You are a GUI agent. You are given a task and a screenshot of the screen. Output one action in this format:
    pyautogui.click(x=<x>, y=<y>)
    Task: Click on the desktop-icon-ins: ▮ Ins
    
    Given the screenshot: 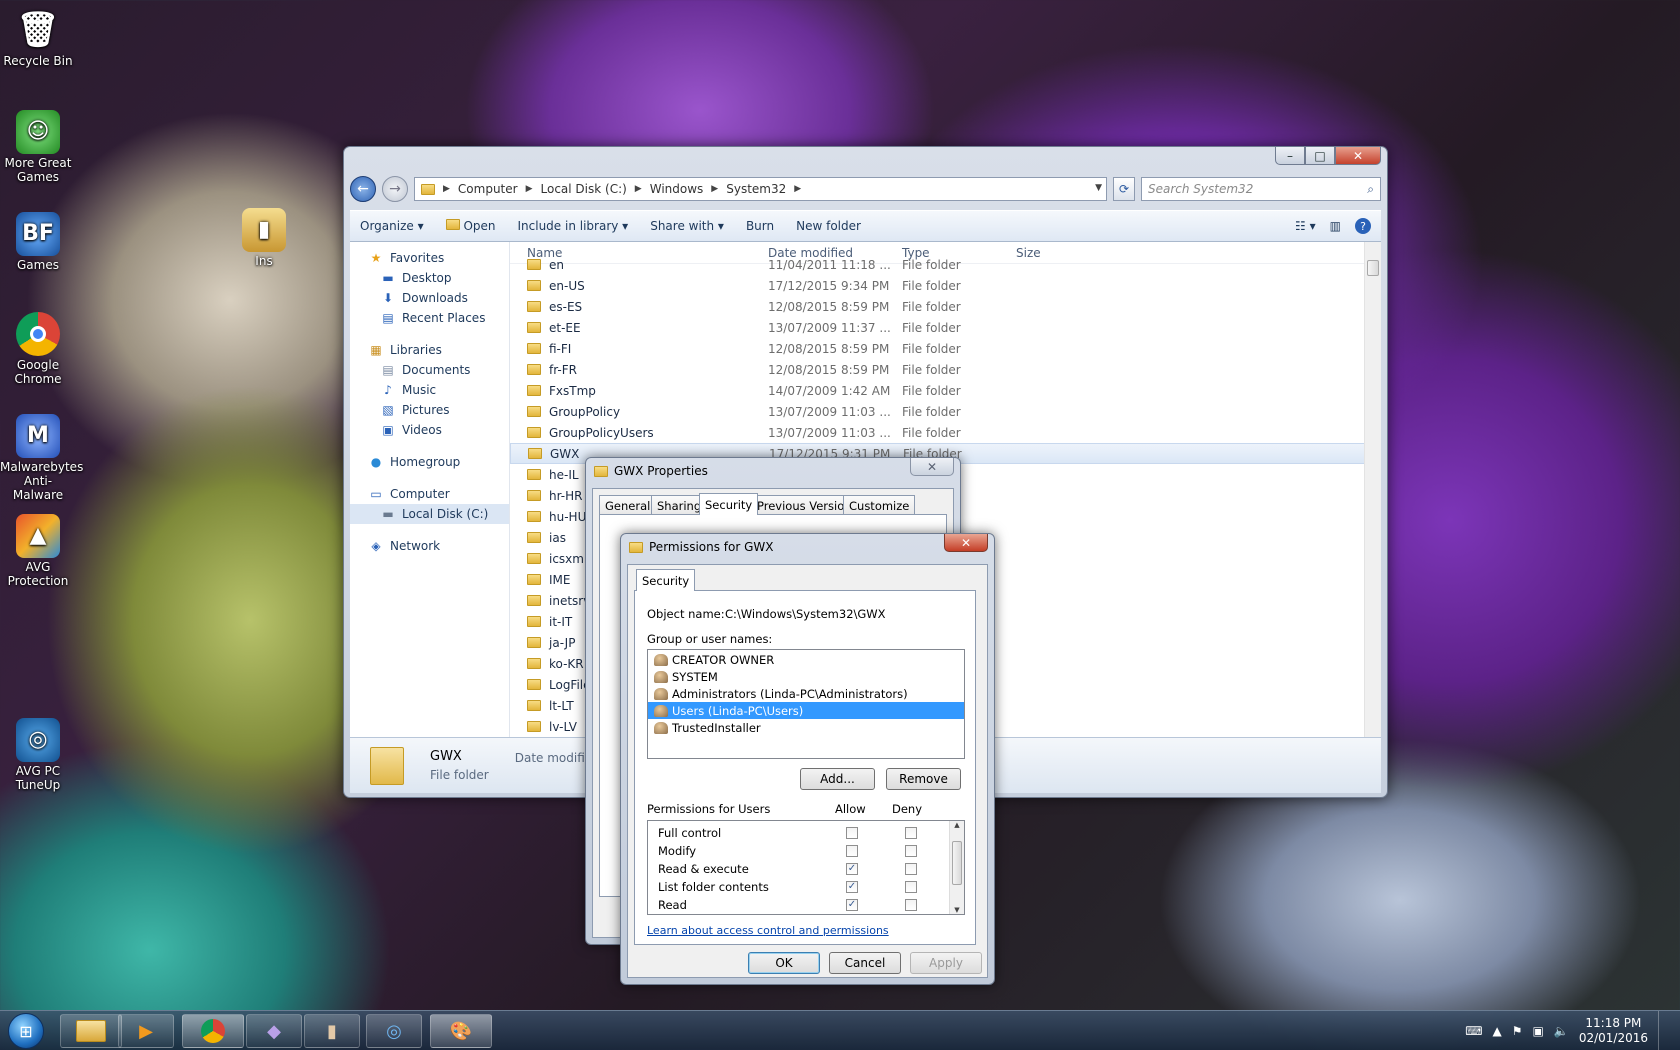 What is the action you would take?
    pyautogui.click(x=264, y=238)
    